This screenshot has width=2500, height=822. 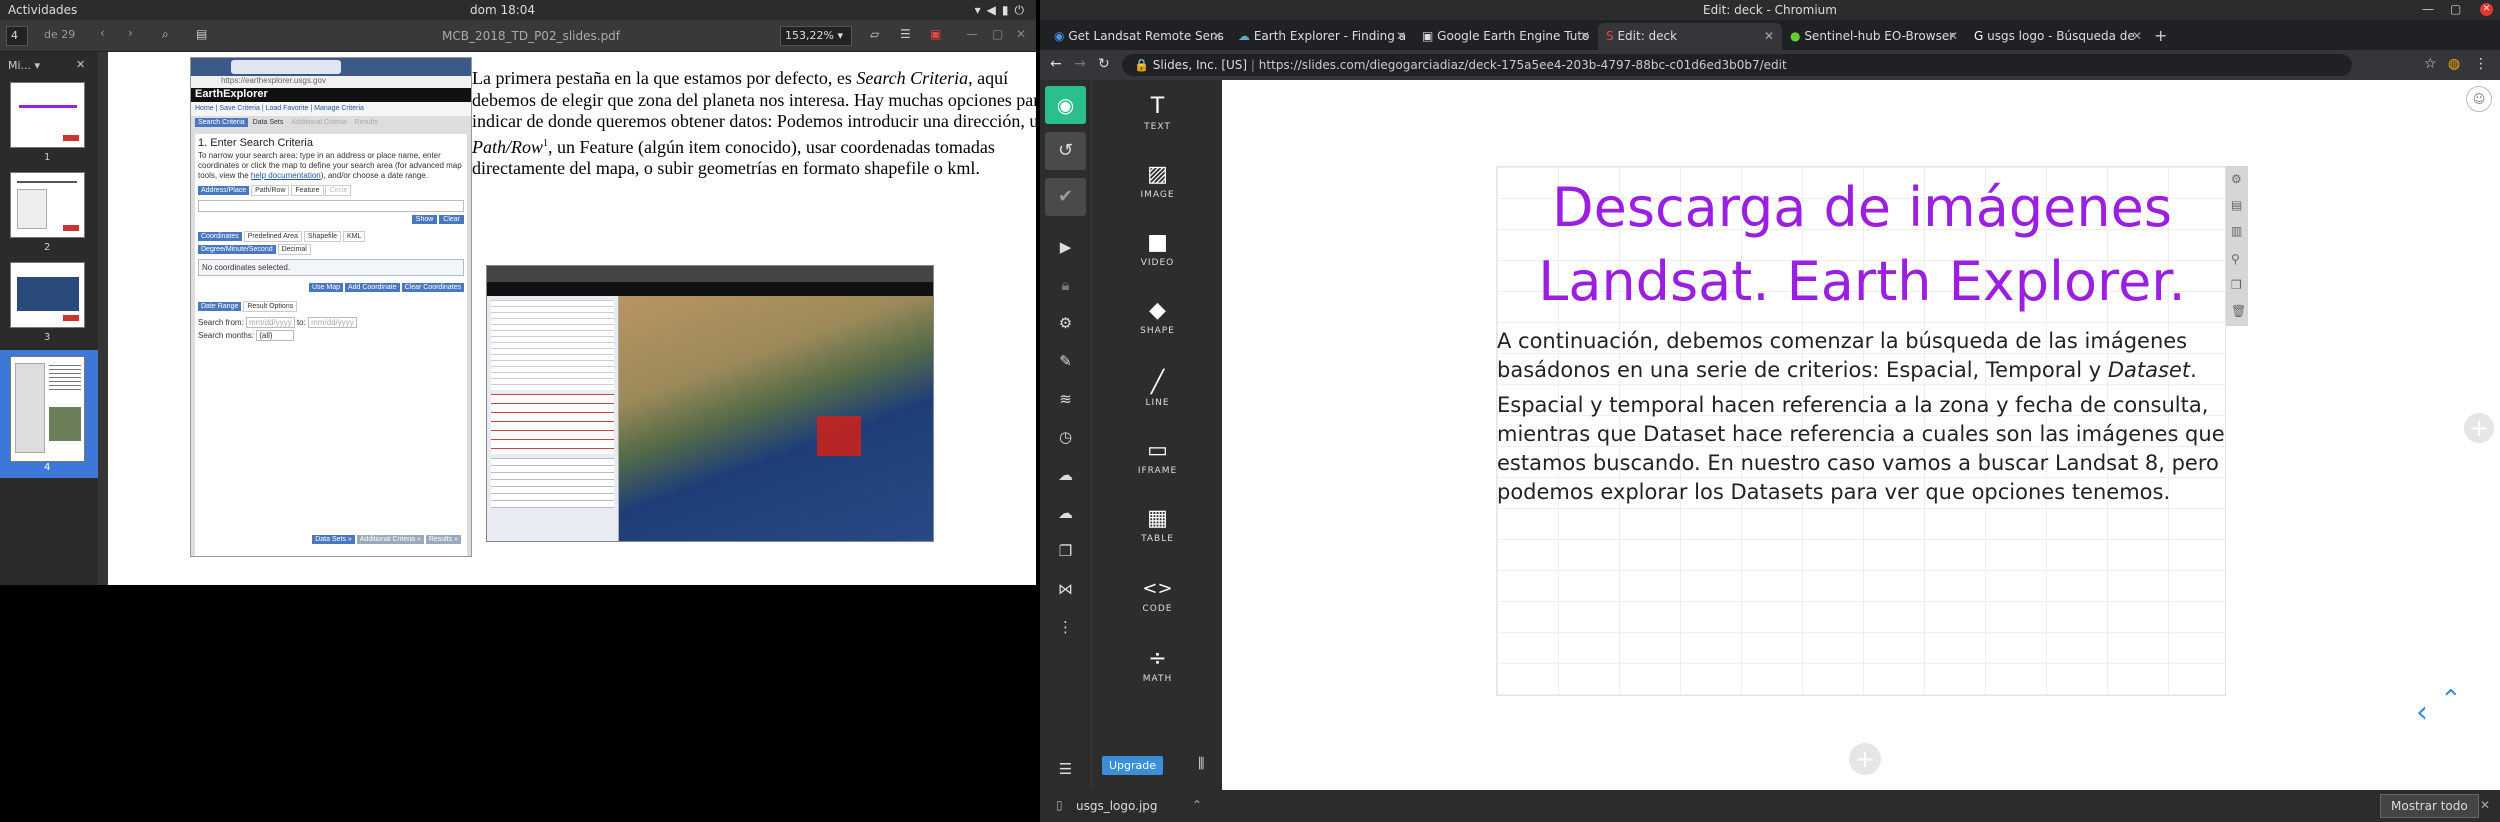 What do you see at coordinates (710, 403) in the screenshot?
I see `map-screenshot` at bounding box center [710, 403].